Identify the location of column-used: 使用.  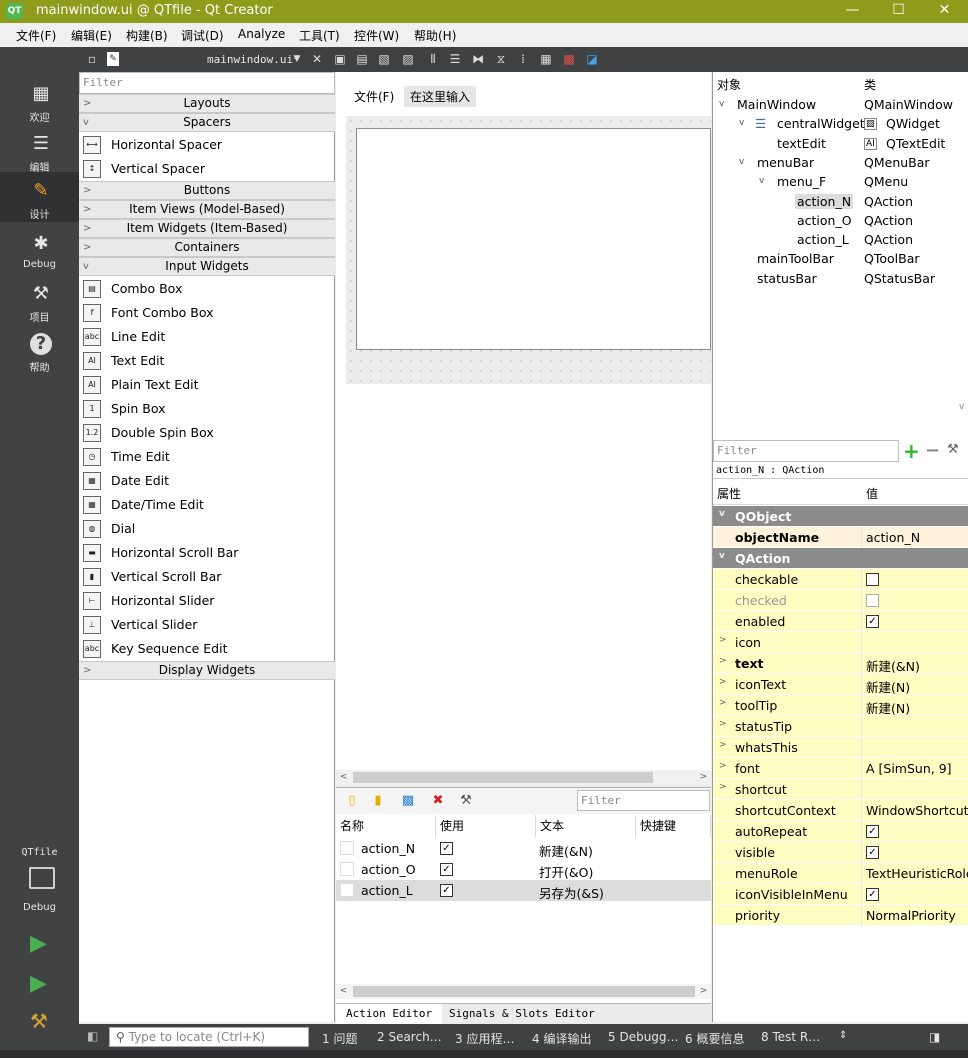
(486, 826).